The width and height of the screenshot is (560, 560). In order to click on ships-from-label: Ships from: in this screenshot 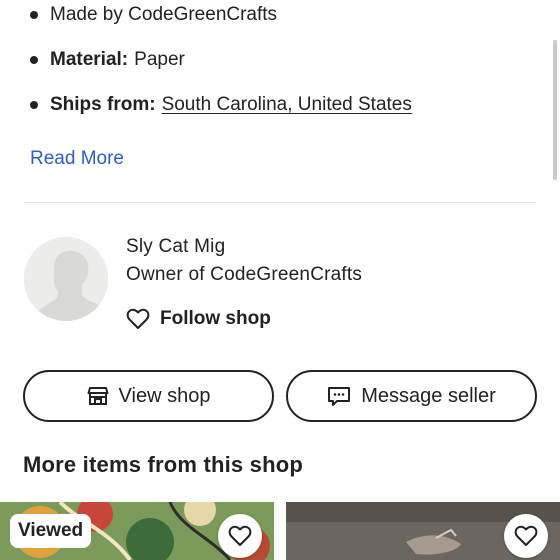, I will do `click(103, 104)`.